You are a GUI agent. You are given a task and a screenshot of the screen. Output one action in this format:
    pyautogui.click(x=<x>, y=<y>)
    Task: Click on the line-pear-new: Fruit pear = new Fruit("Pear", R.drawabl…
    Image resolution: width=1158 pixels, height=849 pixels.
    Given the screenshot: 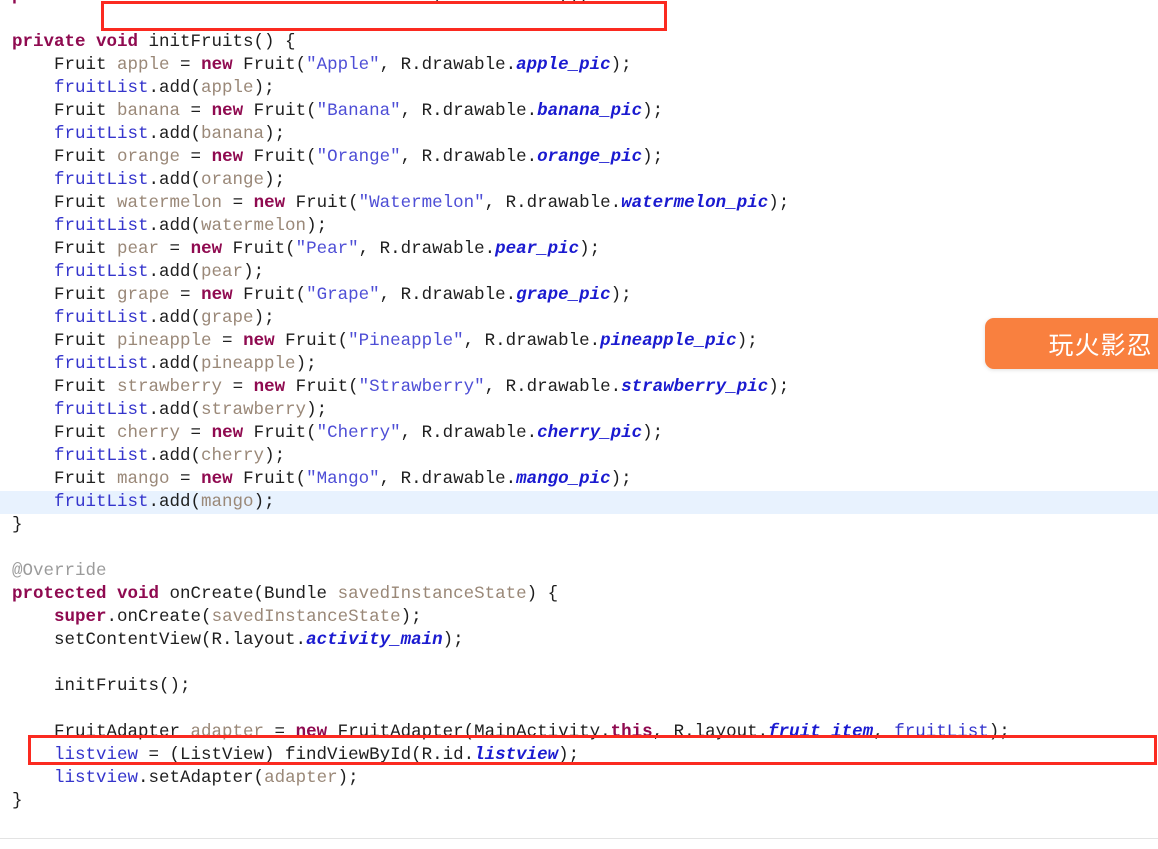 What is the action you would take?
    pyautogui.click(x=579, y=249)
    